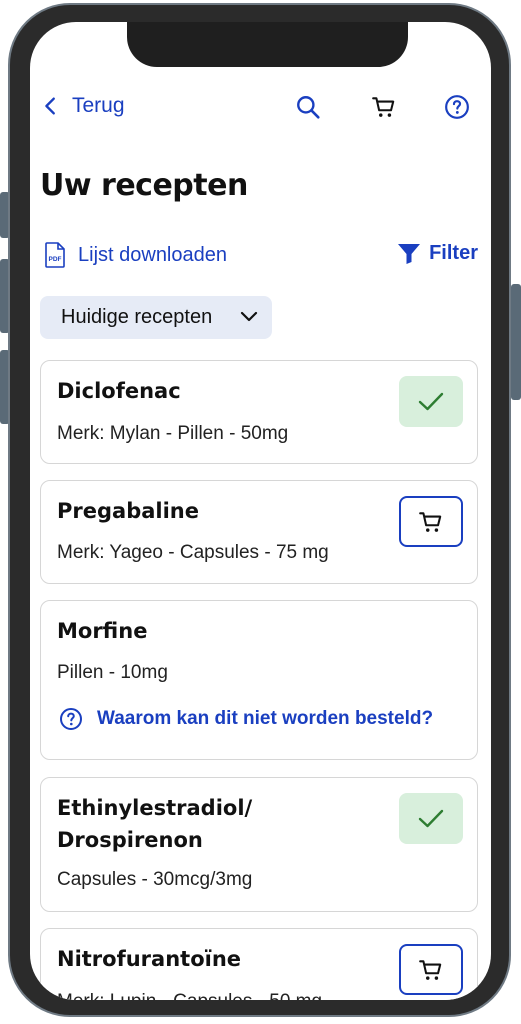 Image resolution: width=521 pixels, height=1024 pixels. I want to click on medication-details: Merk: Lupin - Capsules - 50 mg, so click(189, 995).